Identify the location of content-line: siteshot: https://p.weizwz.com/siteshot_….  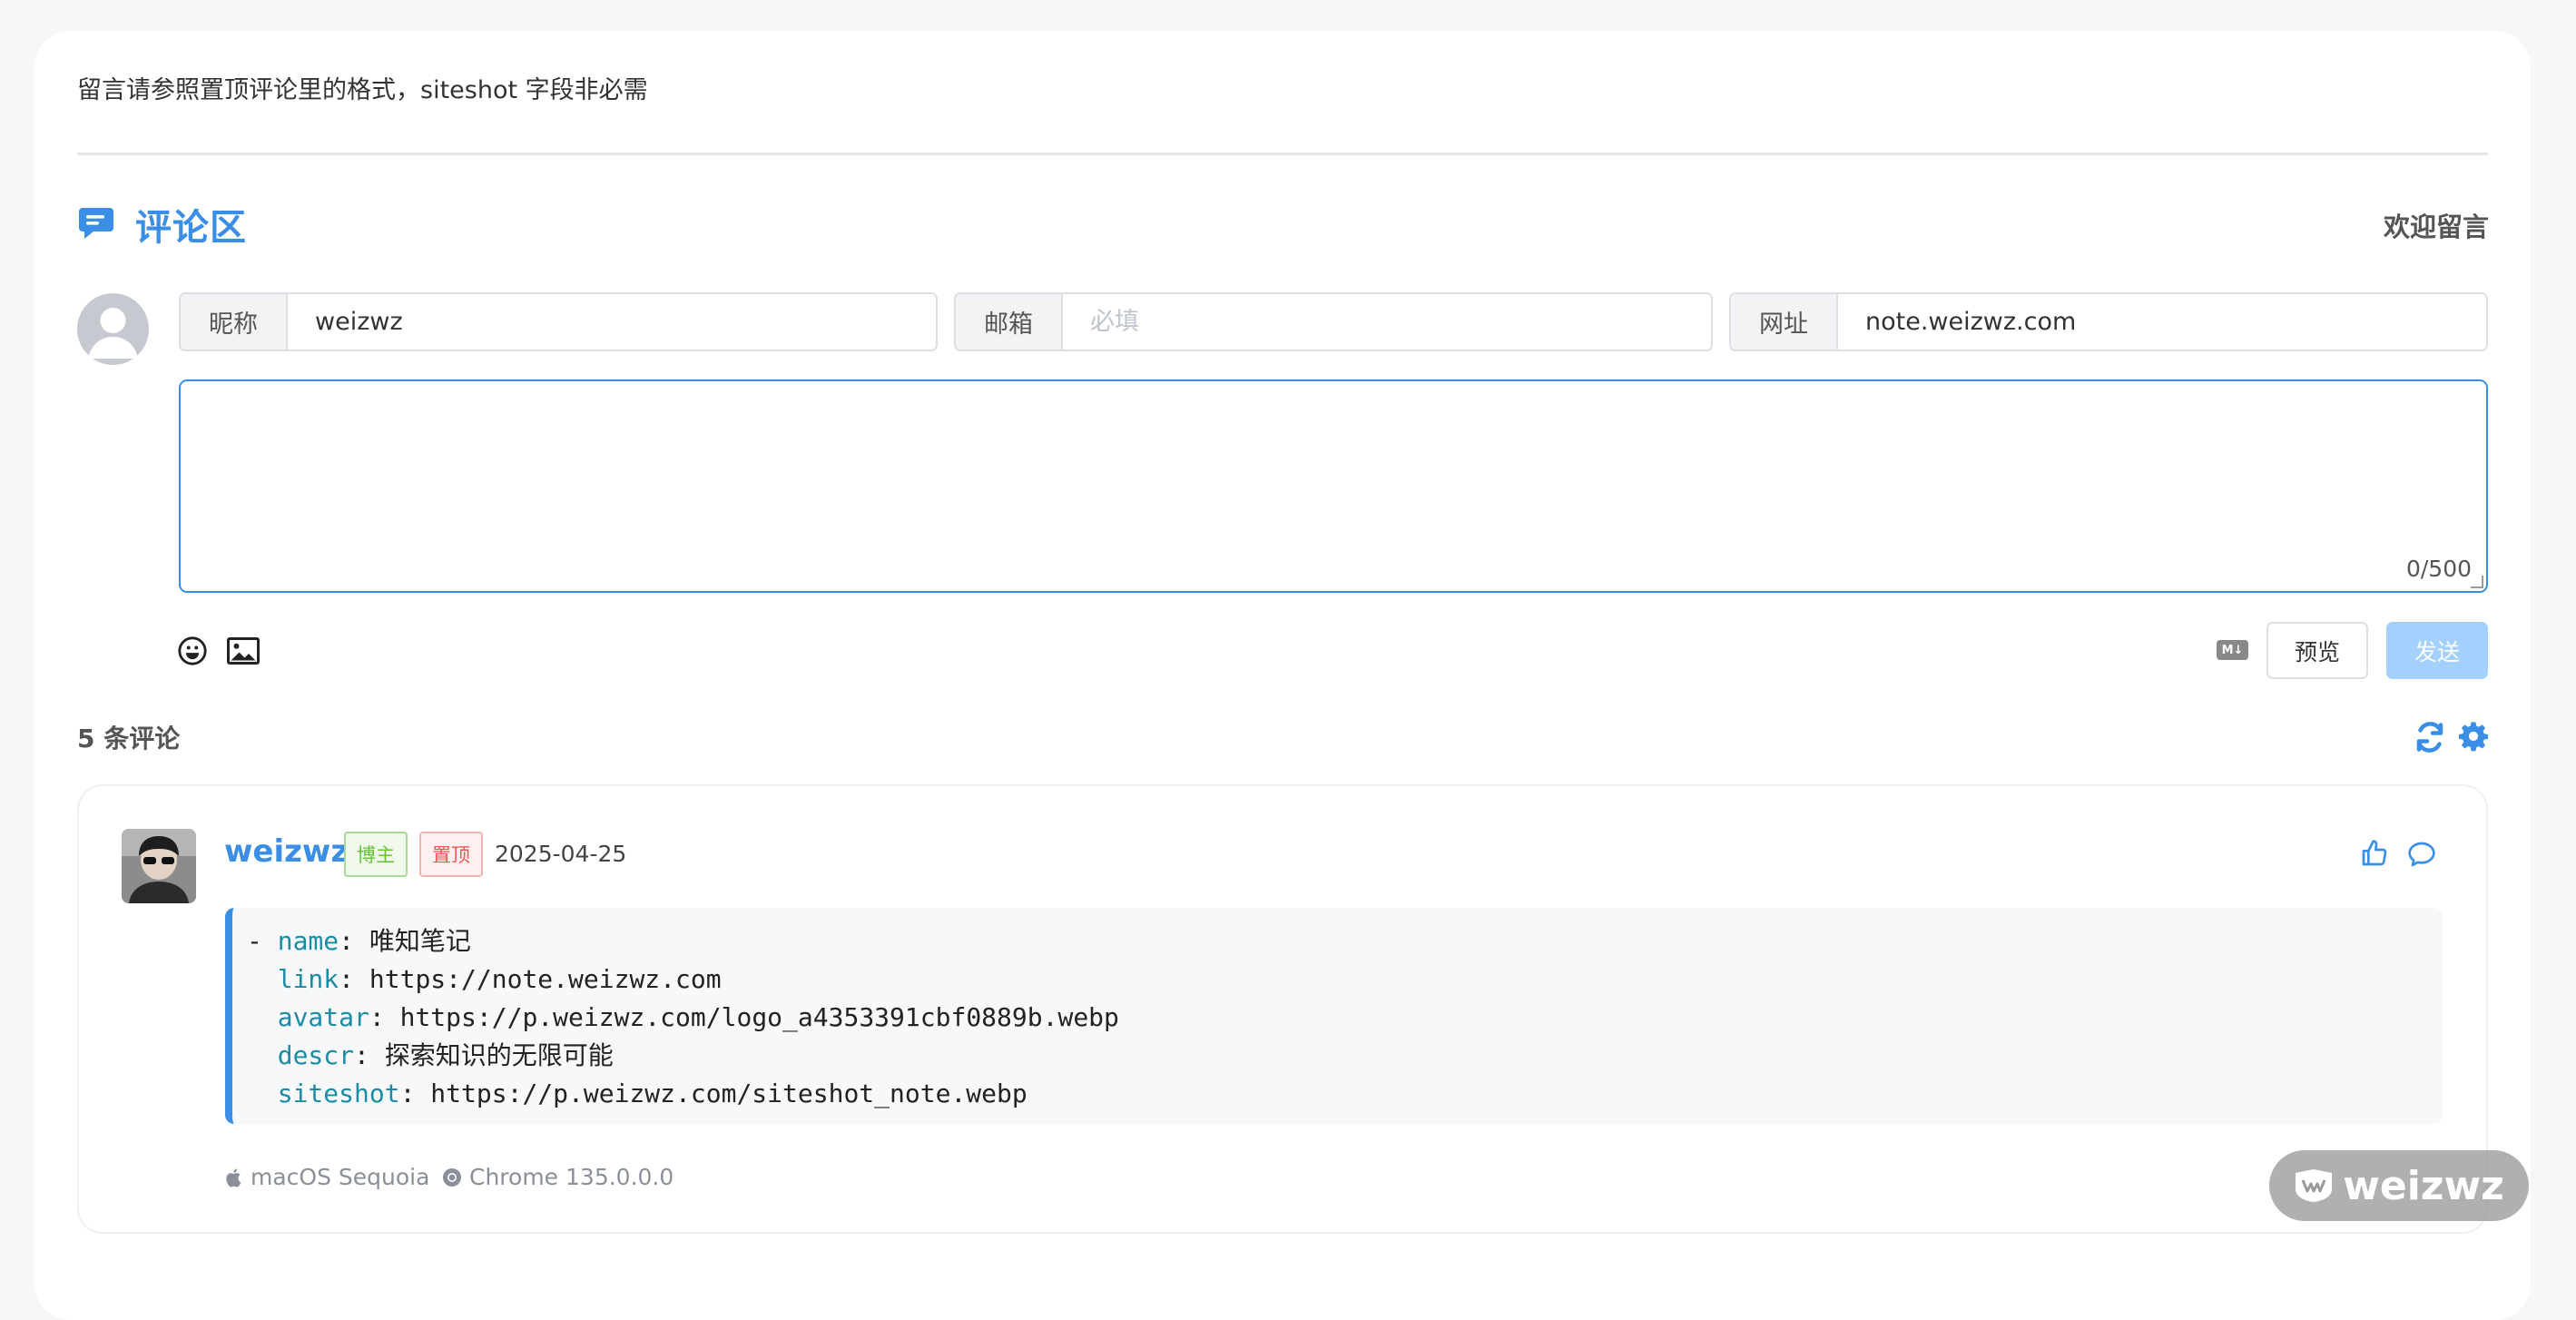
(652, 1094).